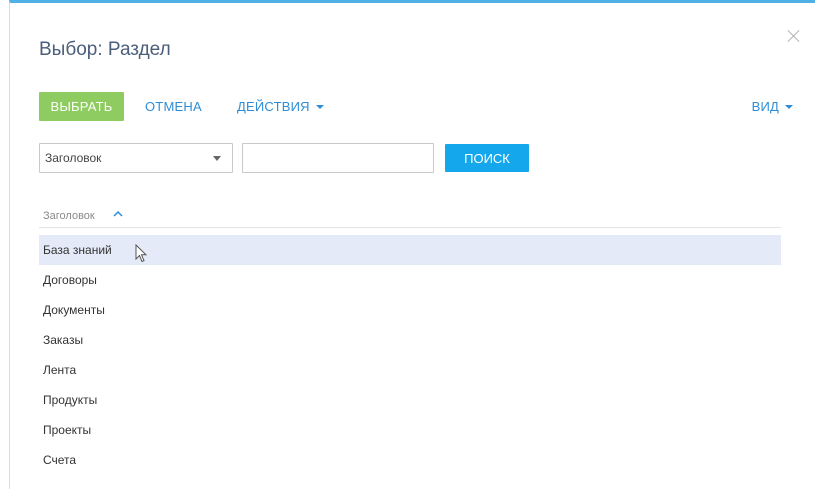 Image resolution: width=815 pixels, height=489 pixels. What do you see at coordinates (118, 213) in the screenshot?
I see `sort-ascending-icon` at bounding box center [118, 213].